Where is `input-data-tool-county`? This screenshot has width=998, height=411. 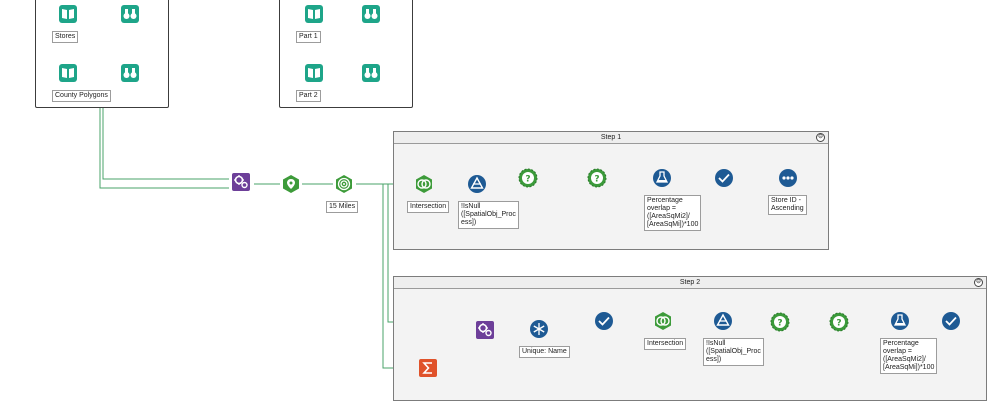 input-data-tool-county is located at coordinates (68, 73).